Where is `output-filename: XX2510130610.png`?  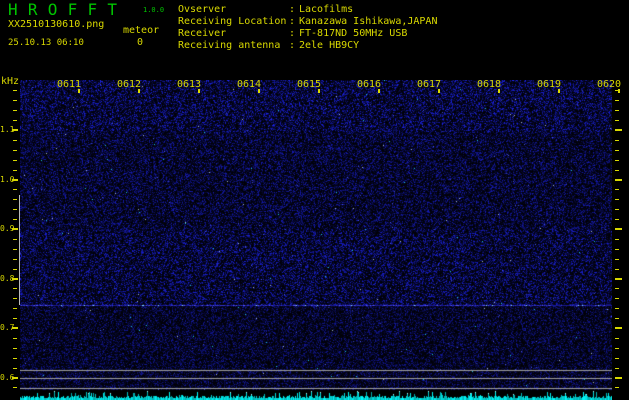
output-filename: XX2510130610.png is located at coordinates (56, 24).